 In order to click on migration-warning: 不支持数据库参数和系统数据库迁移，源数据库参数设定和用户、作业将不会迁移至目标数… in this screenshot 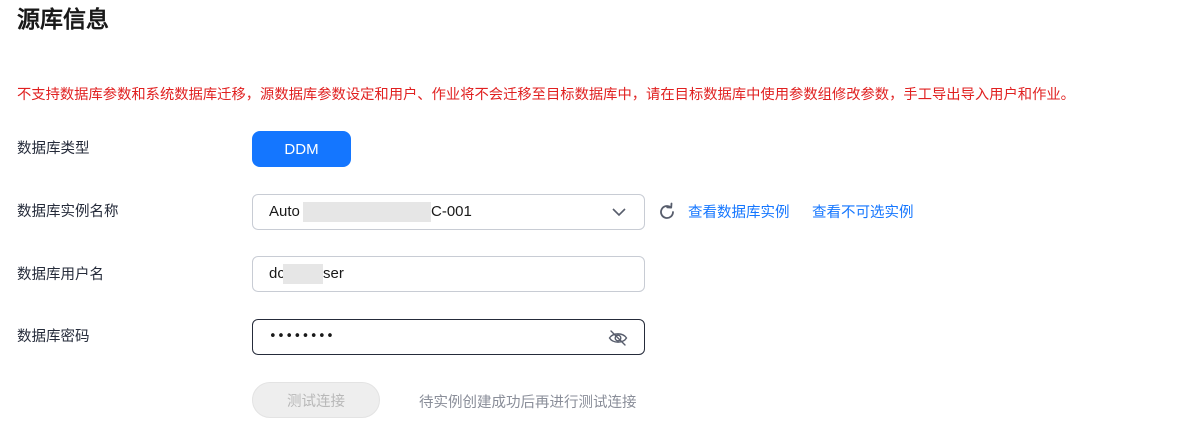, I will do `click(546, 95)`.